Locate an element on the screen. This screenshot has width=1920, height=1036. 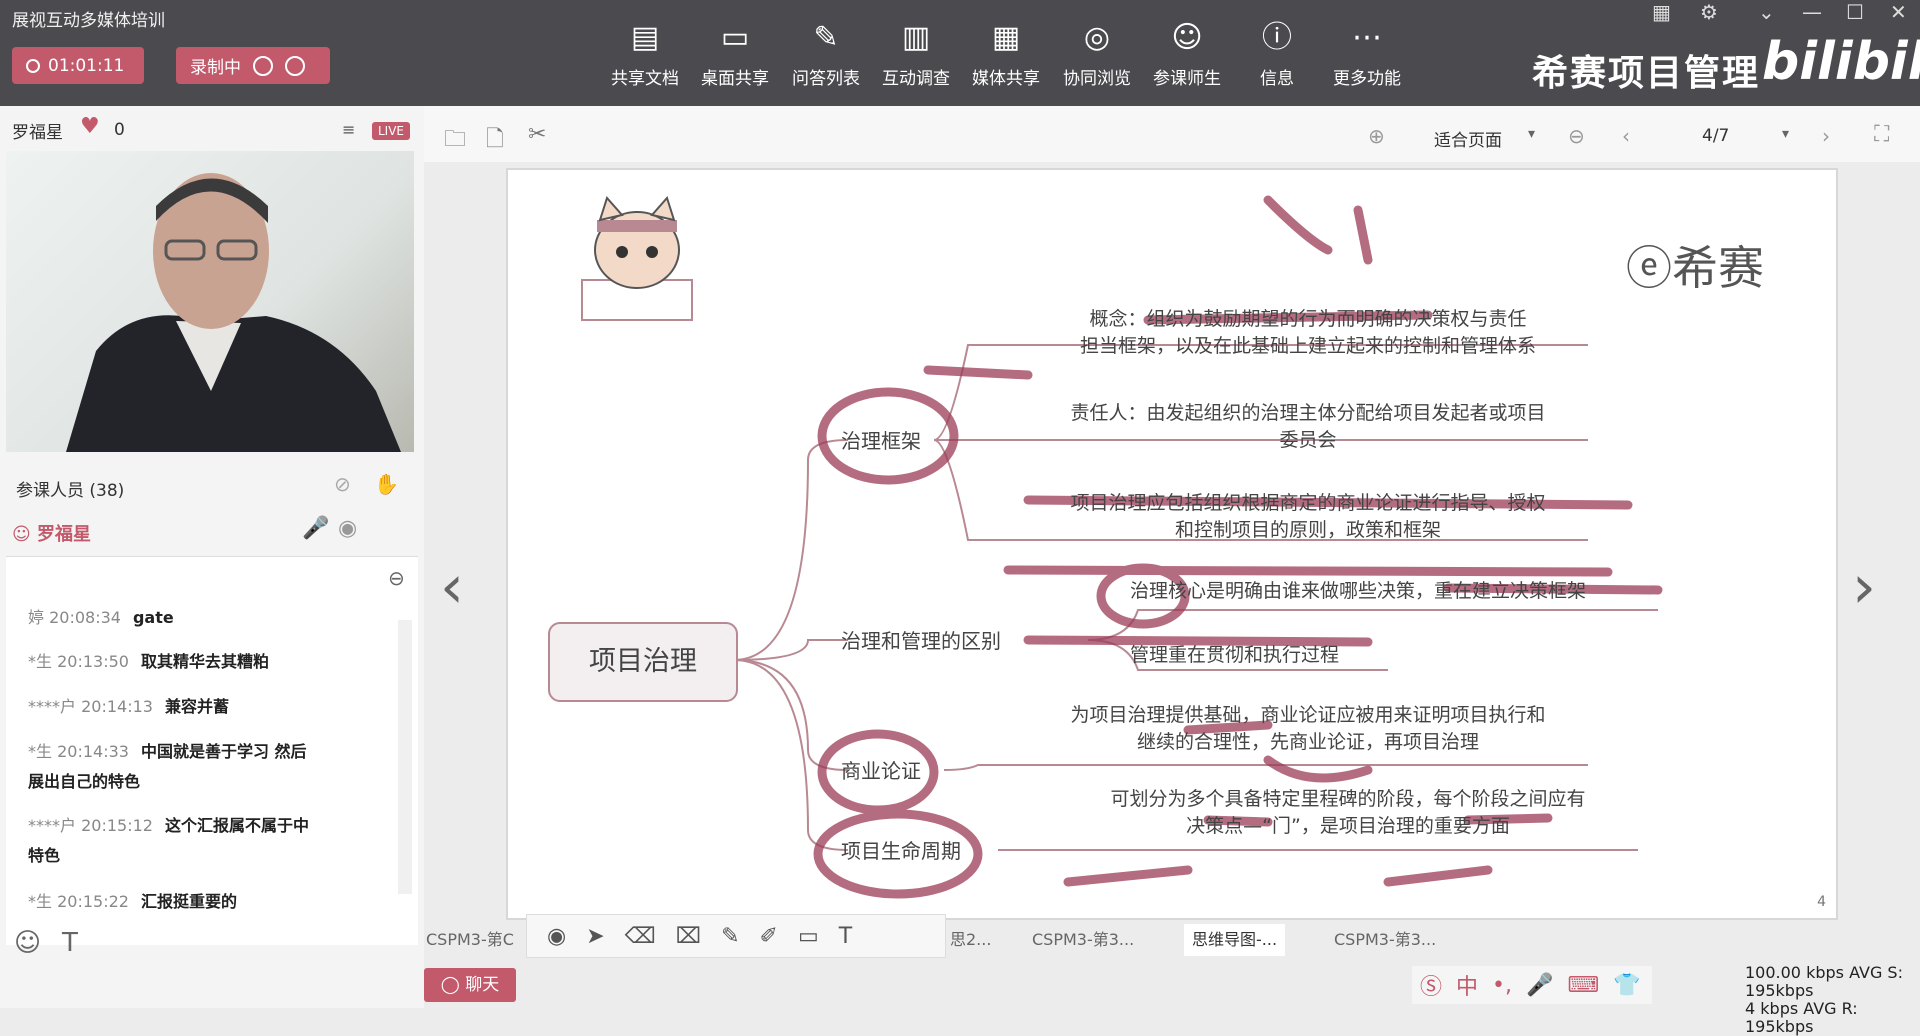
chevron-down-icon: ⌄ is located at coordinates (1766, 12).